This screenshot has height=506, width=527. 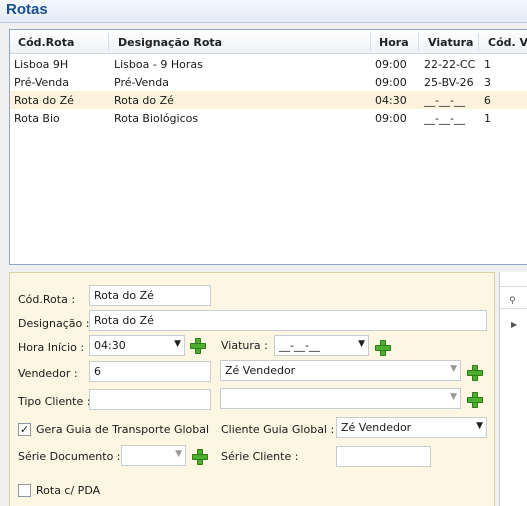 What do you see at coordinates (383, 456) in the screenshot?
I see `serie-cliente-field` at bounding box center [383, 456].